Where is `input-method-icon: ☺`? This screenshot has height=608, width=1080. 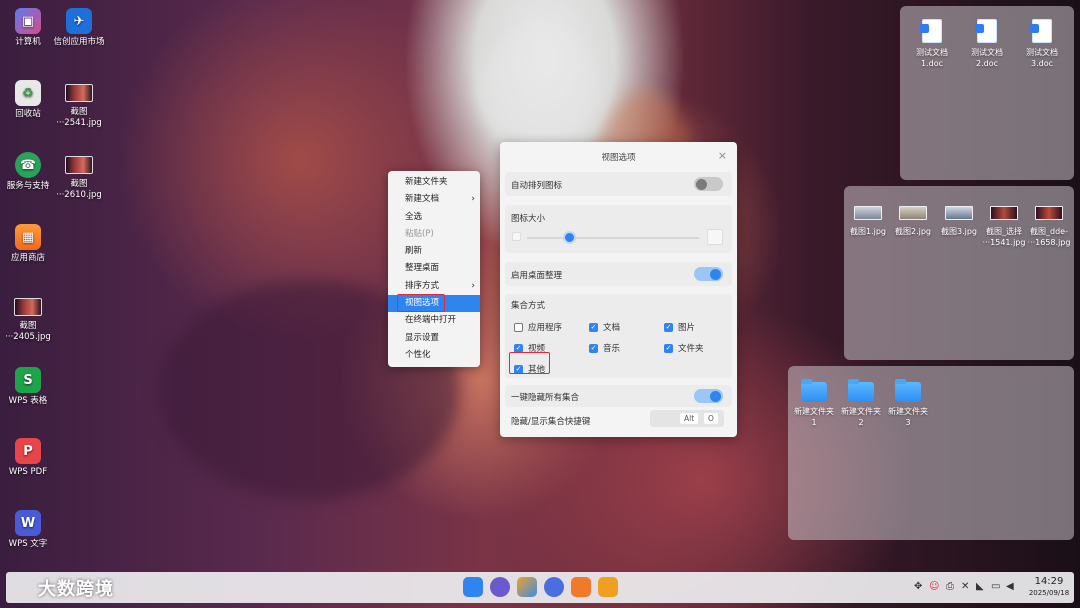 input-method-icon: ☺ is located at coordinates (934, 586).